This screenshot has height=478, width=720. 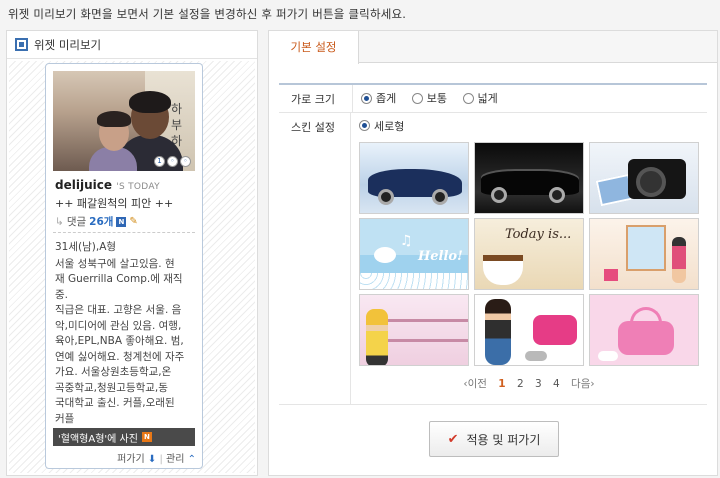 I want to click on skin-thumb-shopping-girl, so click(x=644, y=254).